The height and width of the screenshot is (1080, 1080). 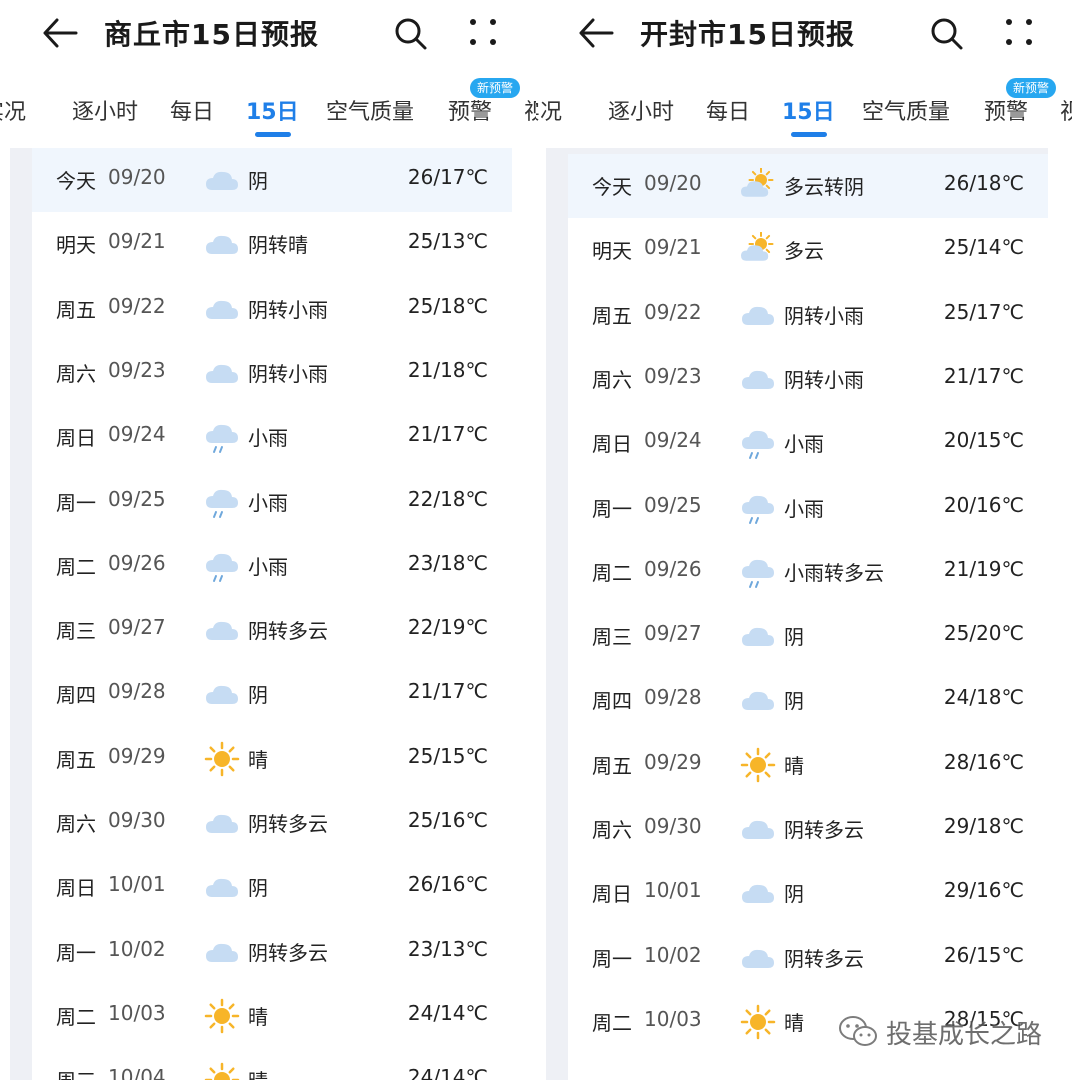 I want to click on day-label: 周五, so click(x=612, y=765).